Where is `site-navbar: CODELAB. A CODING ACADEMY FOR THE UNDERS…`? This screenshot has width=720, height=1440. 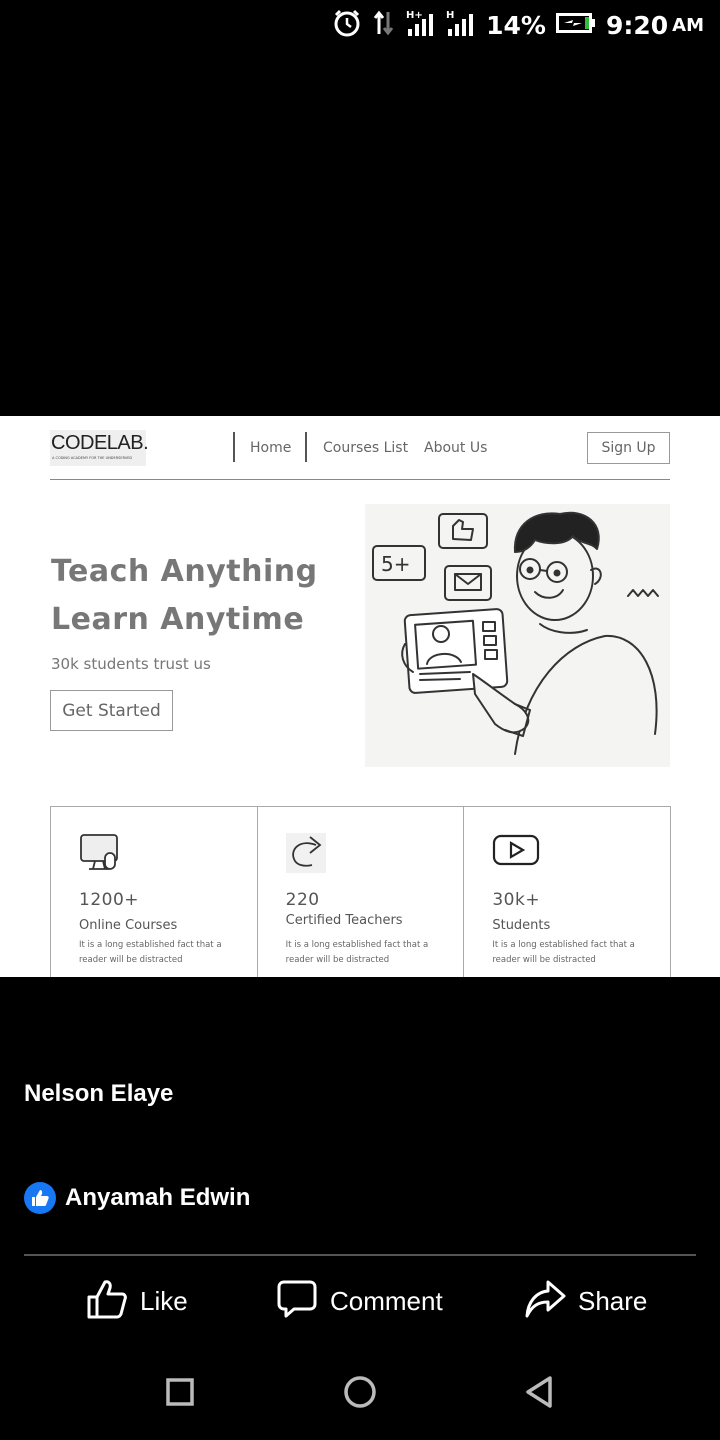
site-navbar: CODELAB. A CODING ACADEMY FOR THE UNDERS… is located at coordinates (360, 455).